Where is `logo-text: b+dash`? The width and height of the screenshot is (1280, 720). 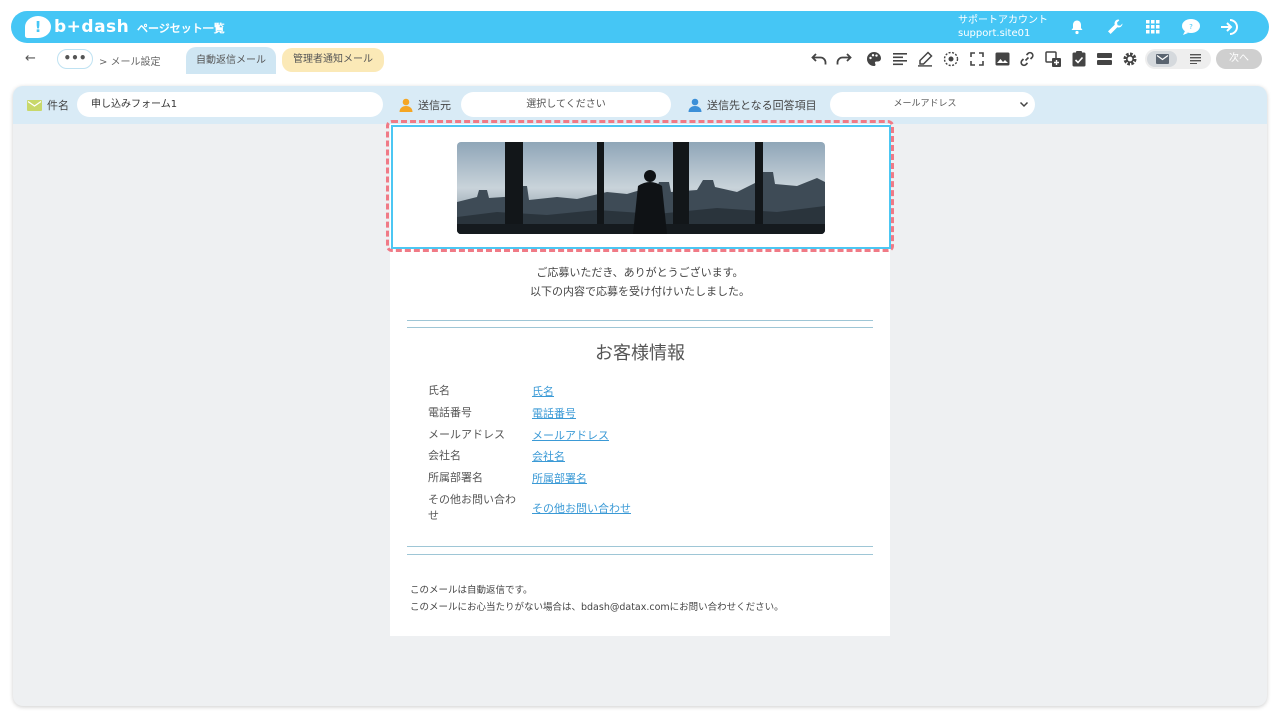
logo-text: b+dash is located at coordinates (92, 27).